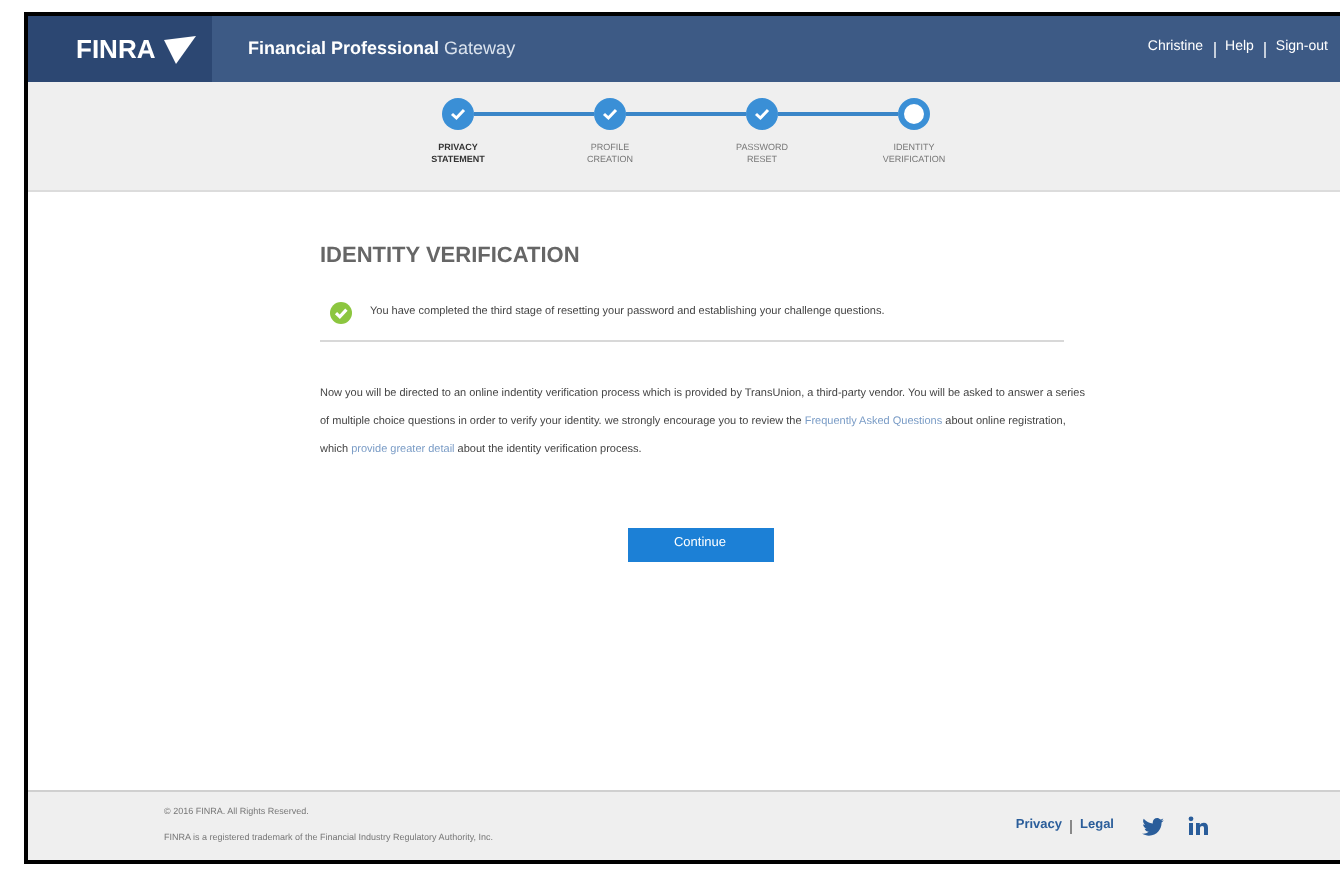 The width and height of the screenshot is (1340, 878). What do you see at coordinates (382, 48) in the screenshot?
I see `app-title: Financial Professional Gateway` at bounding box center [382, 48].